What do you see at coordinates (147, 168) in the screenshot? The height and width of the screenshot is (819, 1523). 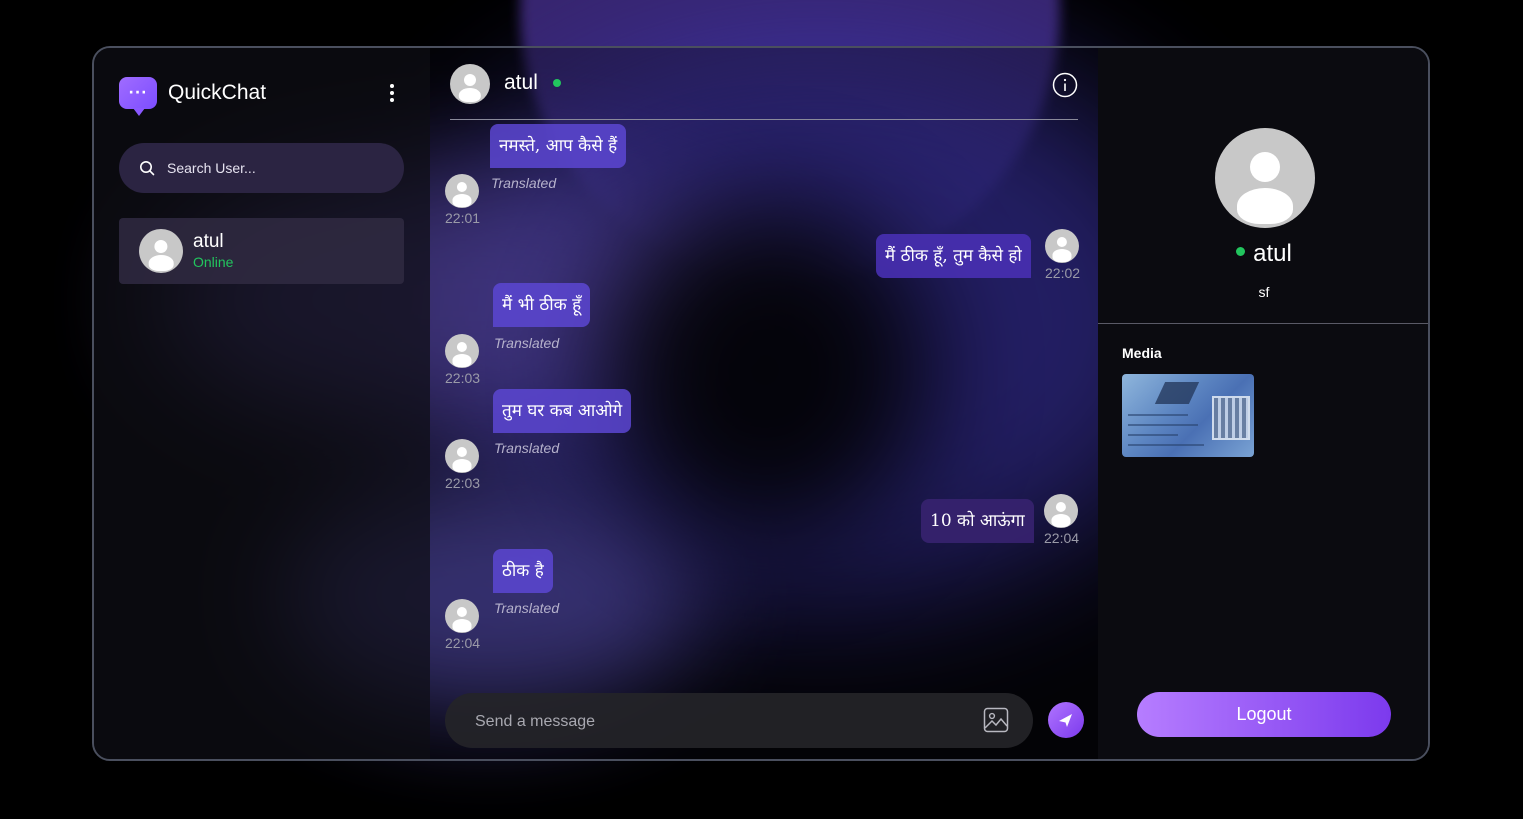 I see `search-icon` at bounding box center [147, 168].